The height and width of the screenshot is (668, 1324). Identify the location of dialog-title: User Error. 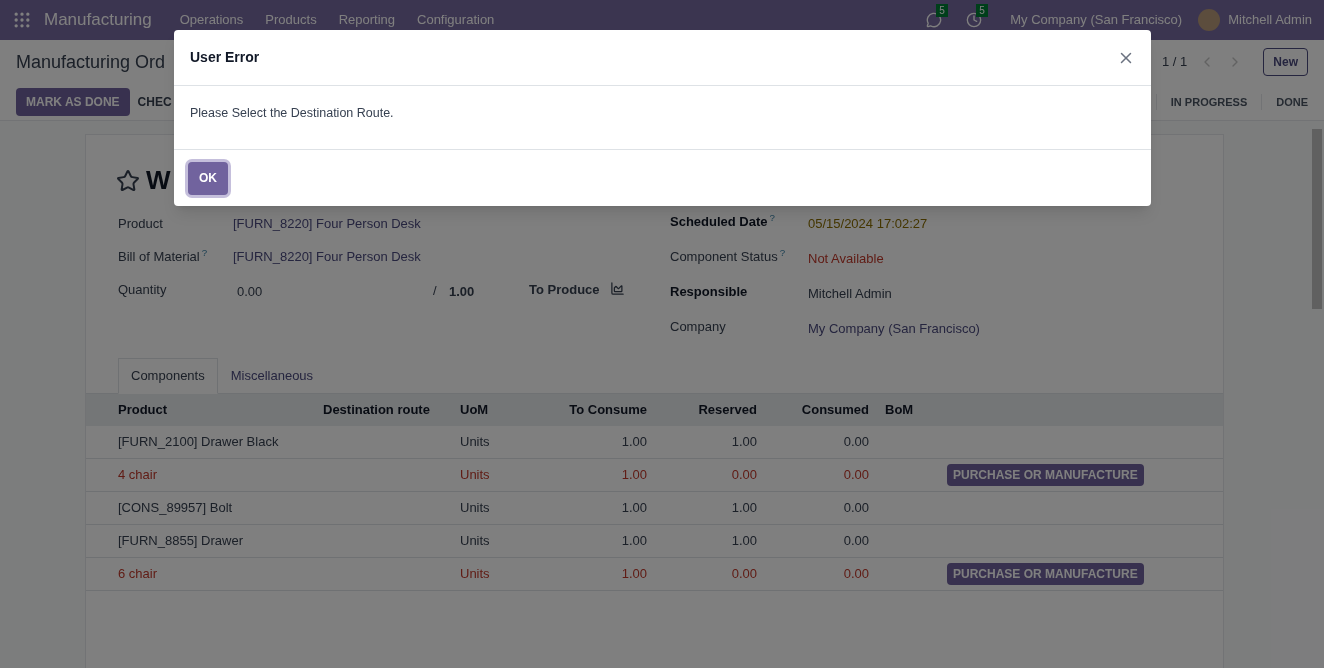
(225, 57).